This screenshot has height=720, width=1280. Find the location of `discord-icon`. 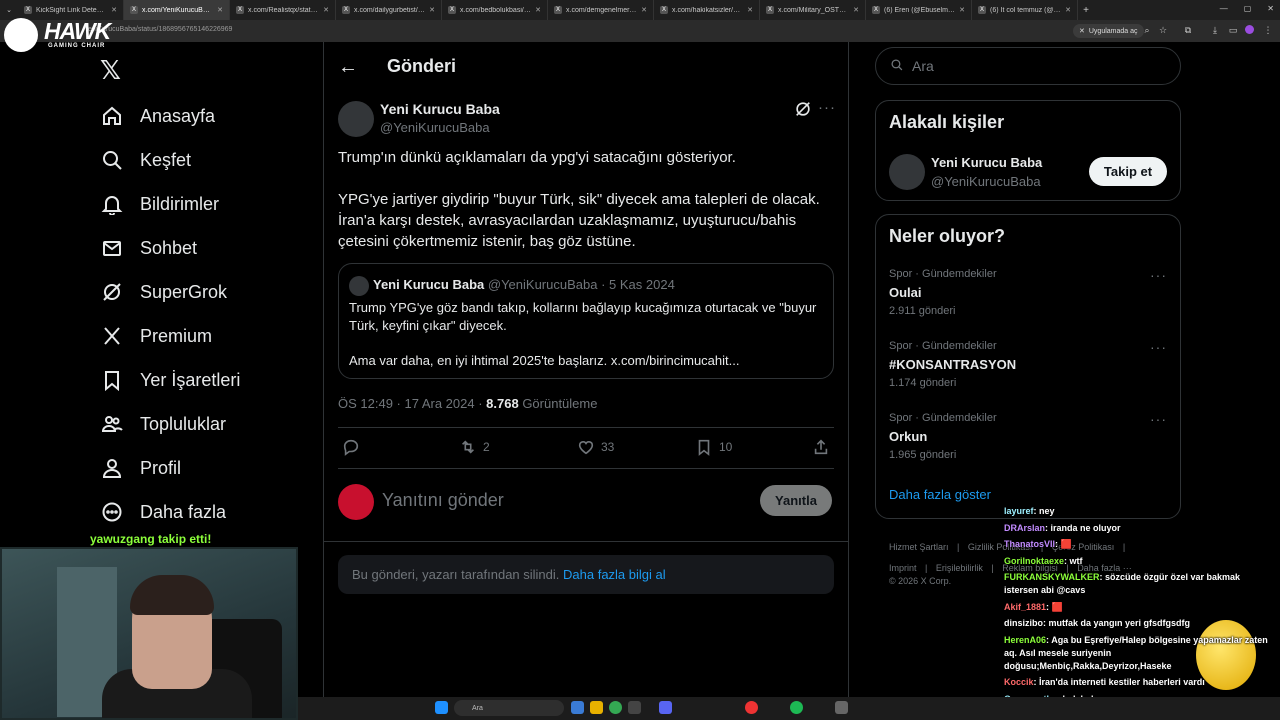

discord-icon is located at coordinates (665, 707).